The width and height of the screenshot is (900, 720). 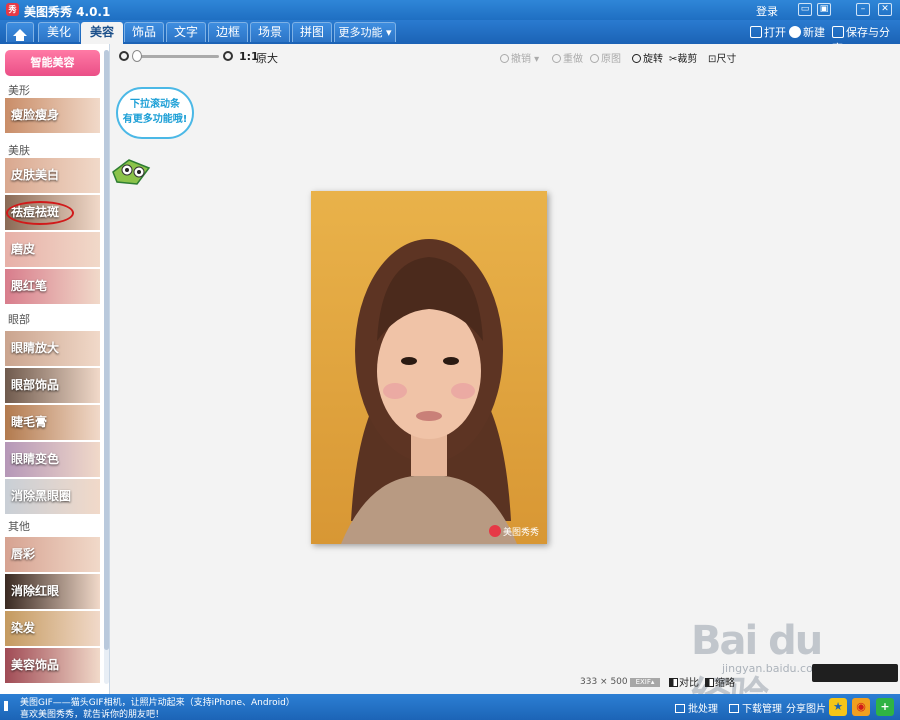 I want to click on section-shape: 美形, so click(x=19, y=90).